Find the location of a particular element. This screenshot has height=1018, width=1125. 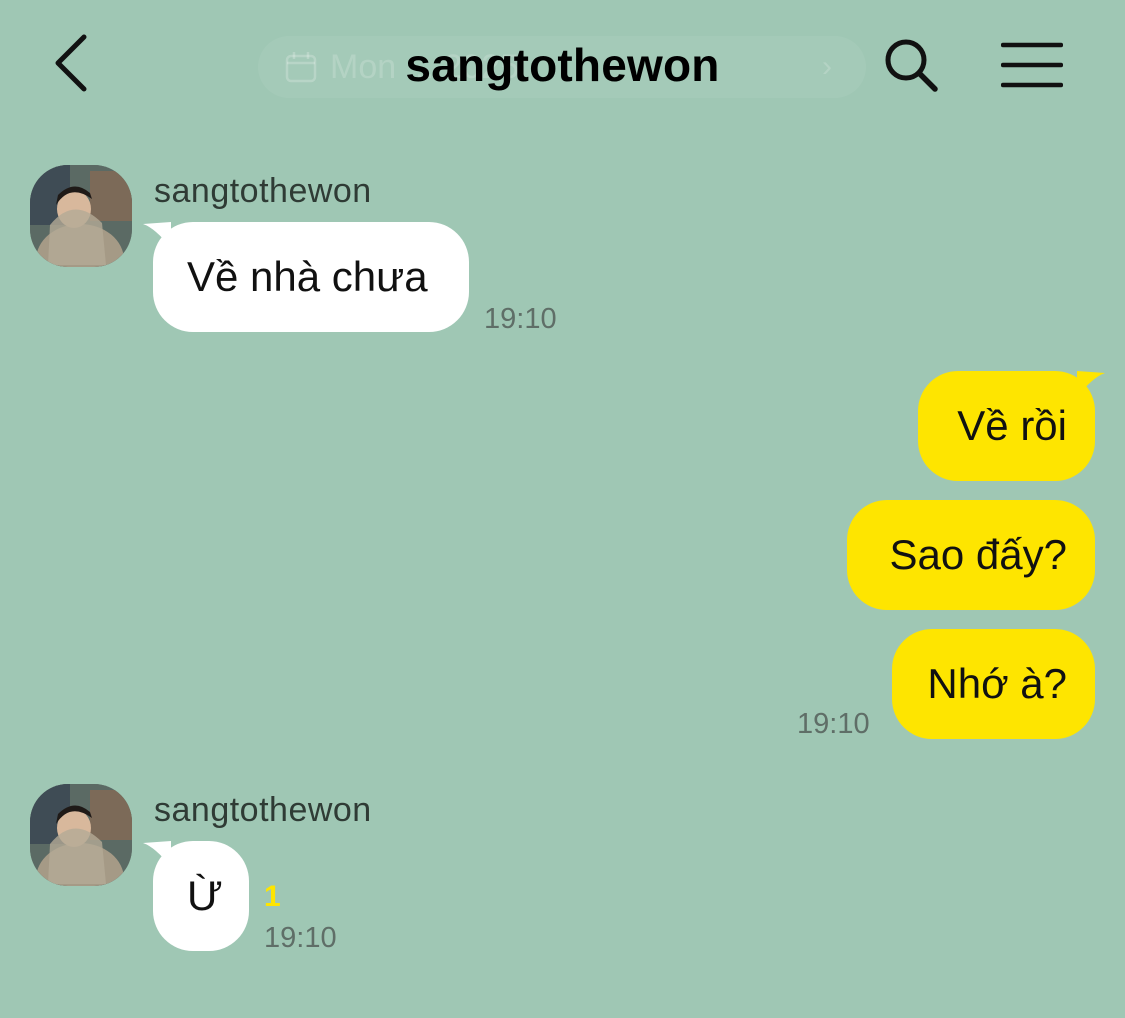

message-text: Sao đấy? is located at coordinates (978, 554).